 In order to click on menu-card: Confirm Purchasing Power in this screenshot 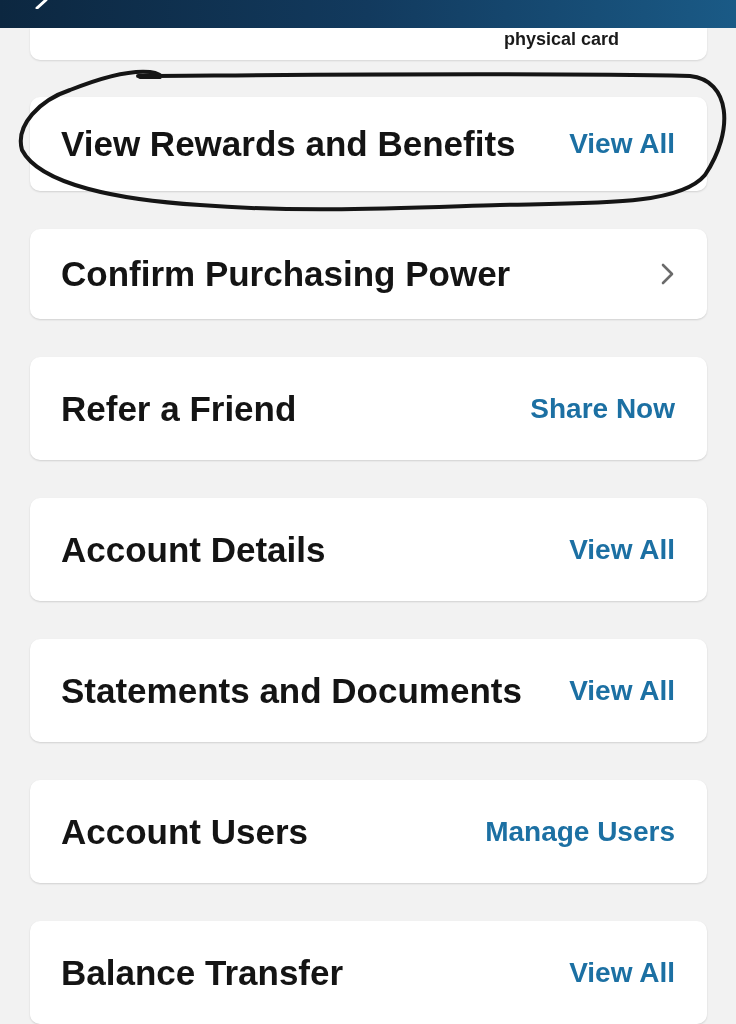, I will do `click(368, 274)`.